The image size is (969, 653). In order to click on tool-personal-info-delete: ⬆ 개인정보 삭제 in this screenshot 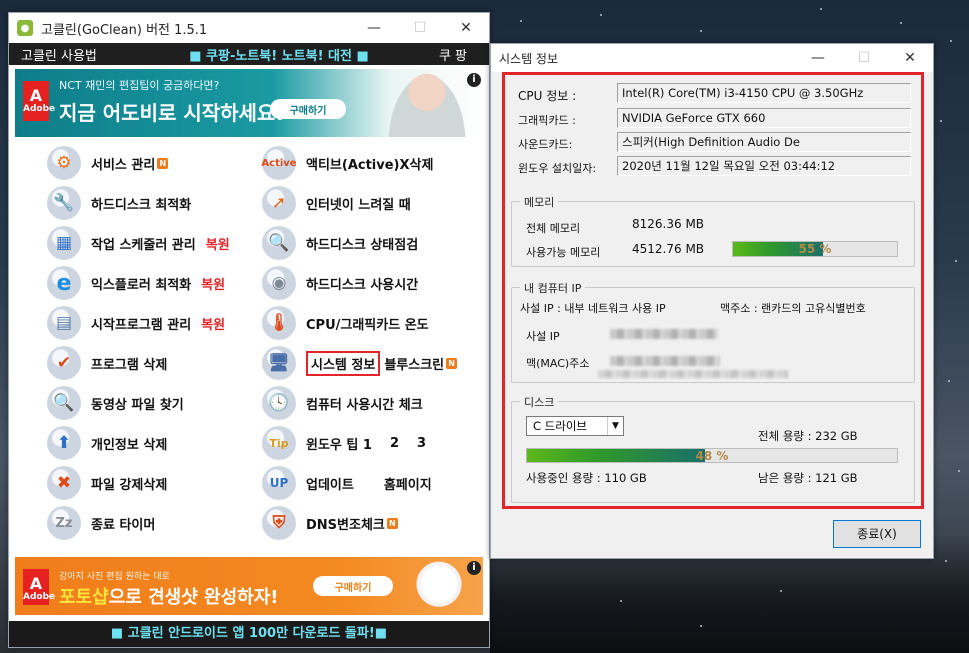, I will do `click(107, 443)`.